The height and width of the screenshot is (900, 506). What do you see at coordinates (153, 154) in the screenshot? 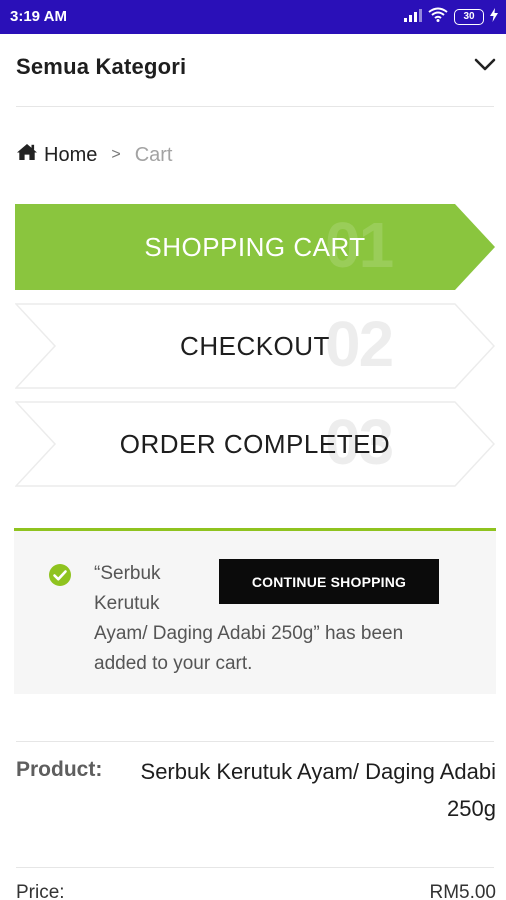
I see `breadcrumb-current: Cart` at bounding box center [153, 154].